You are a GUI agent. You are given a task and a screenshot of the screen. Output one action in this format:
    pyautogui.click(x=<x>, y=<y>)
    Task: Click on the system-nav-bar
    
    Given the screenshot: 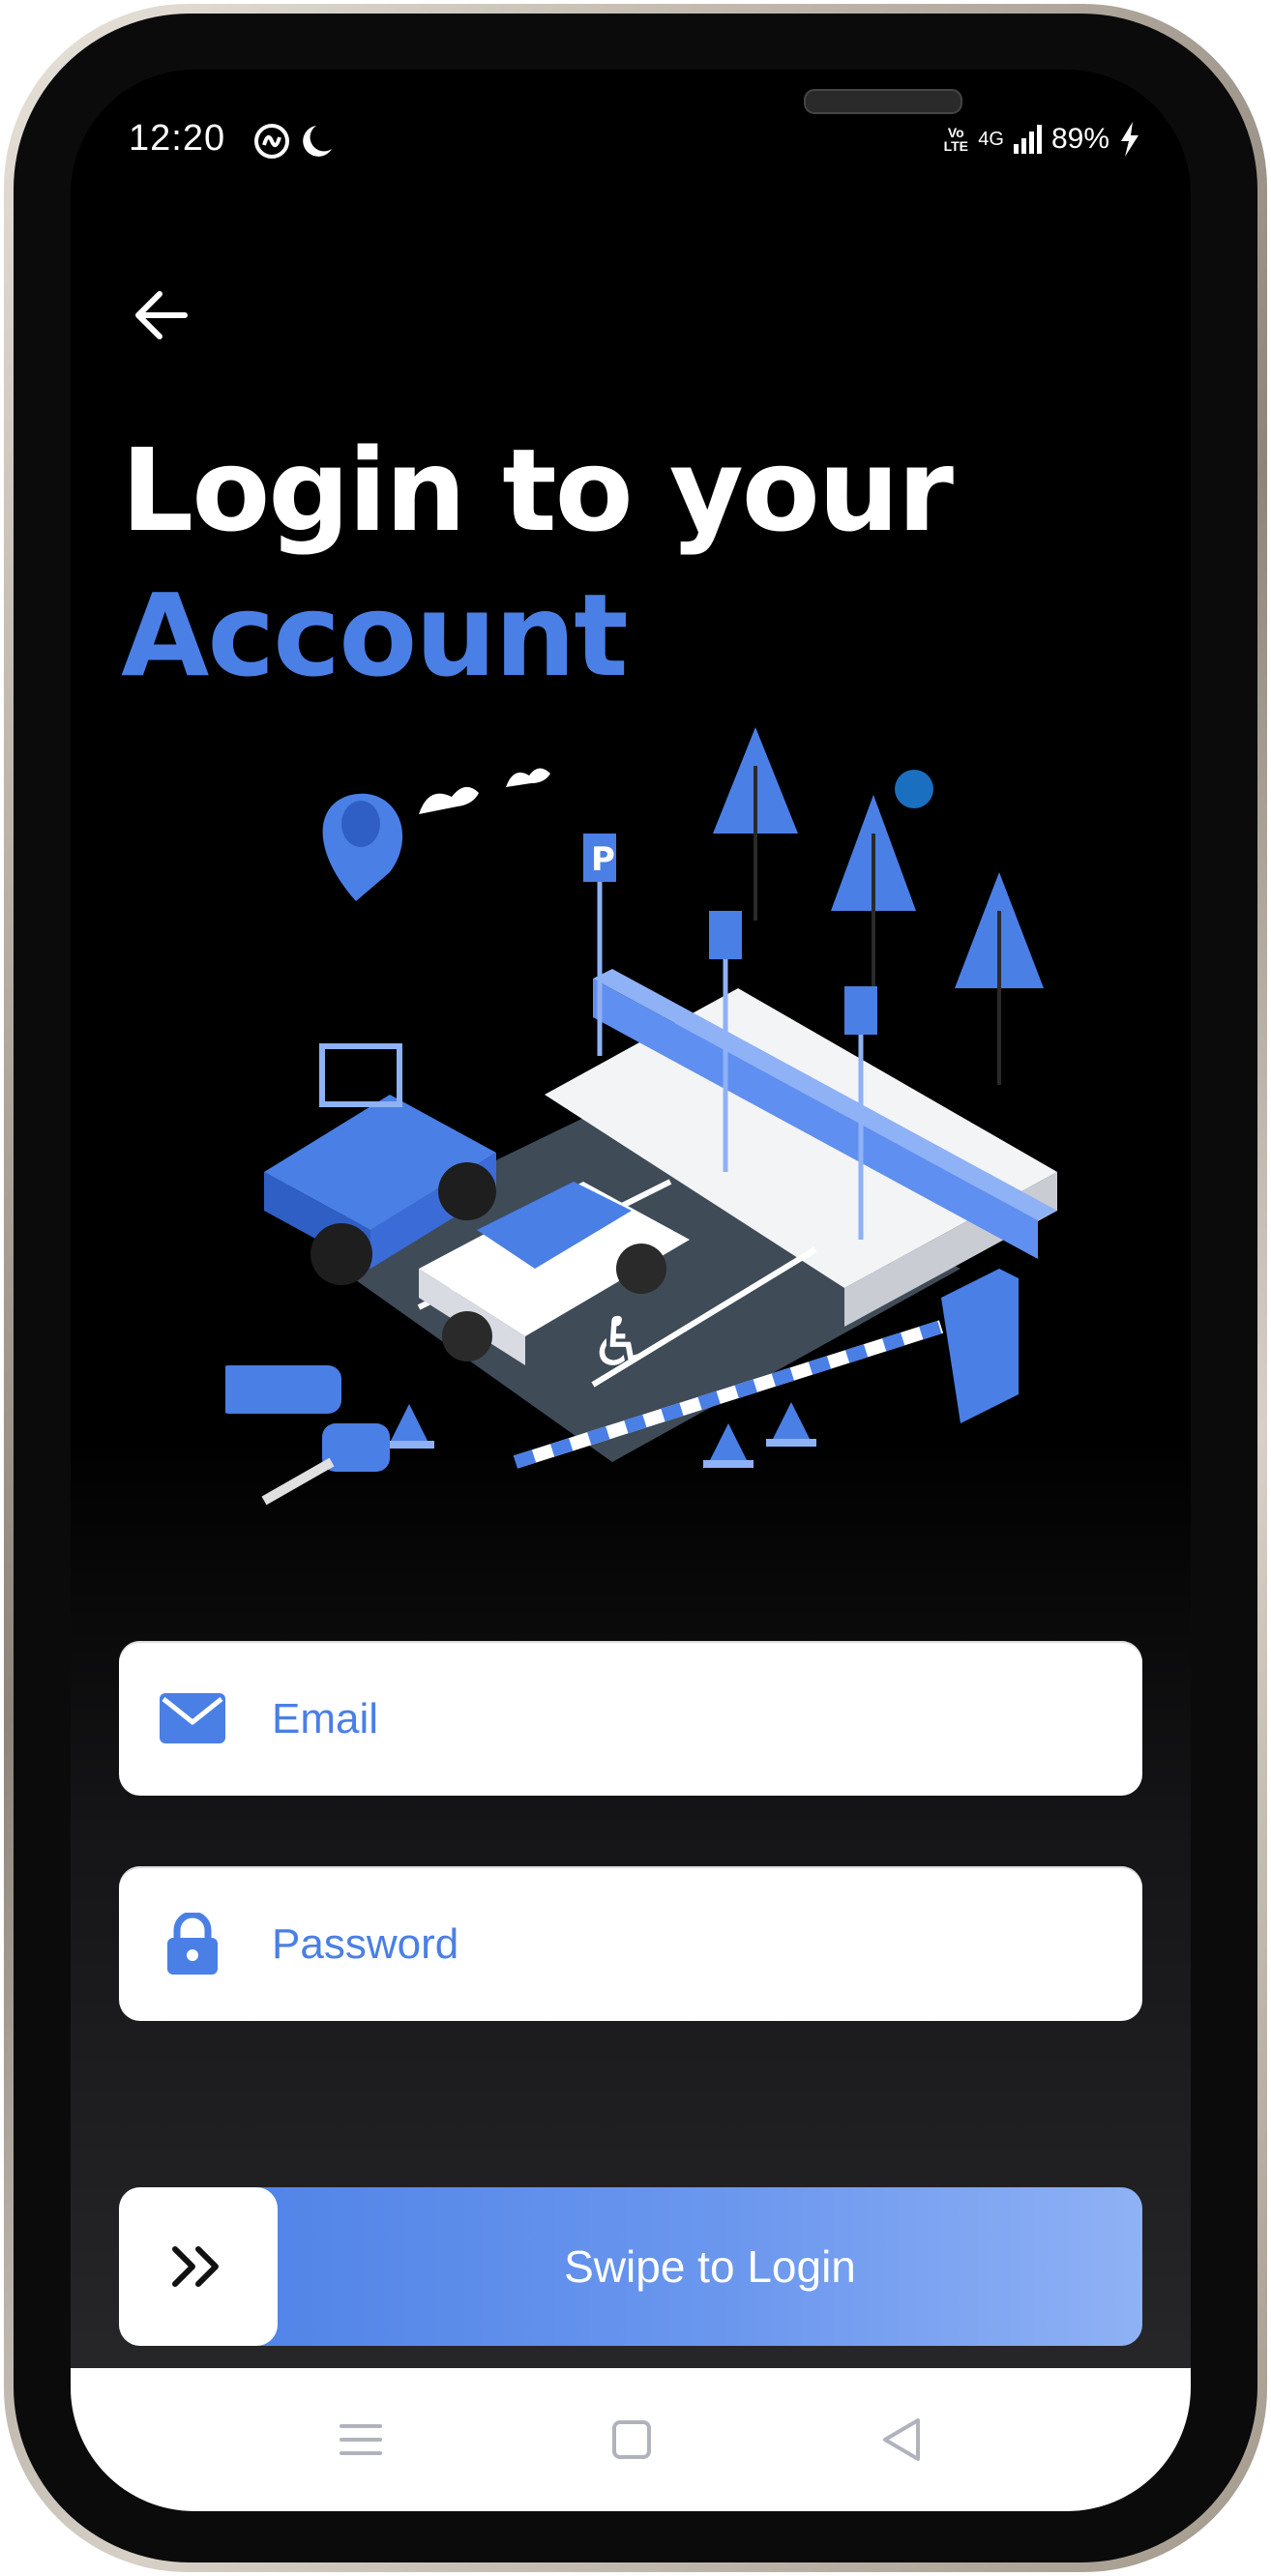 What is the action you would take?
    pyautogui.click(x=631, y=2439)
    